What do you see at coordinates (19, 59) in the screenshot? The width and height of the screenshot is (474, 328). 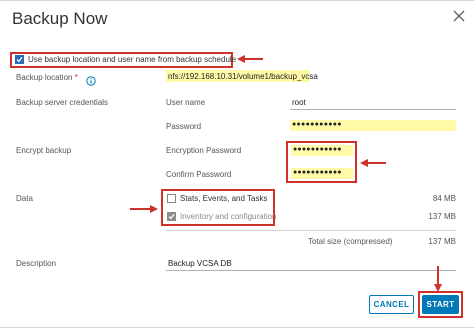 I see `schedule-checkbox` at bounding box center [19, 59].